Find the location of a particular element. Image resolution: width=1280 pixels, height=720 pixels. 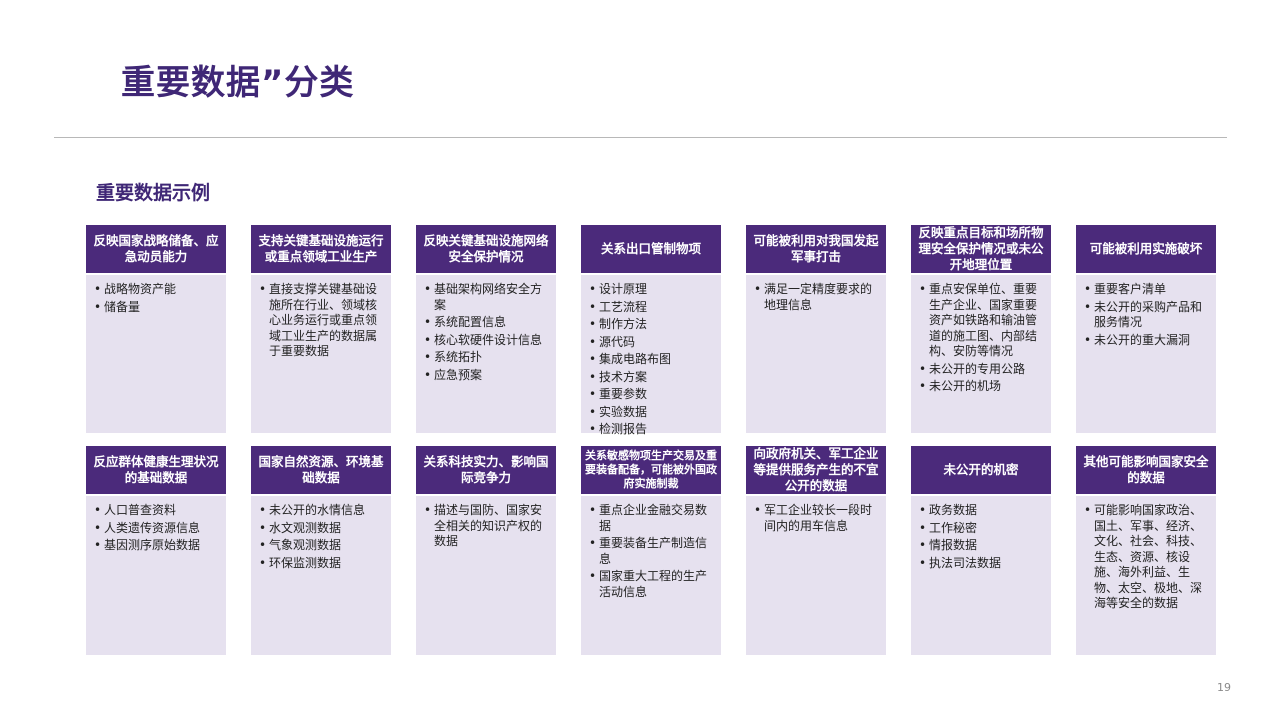

list-item: 重要客户清单 is located at coordinates (1147, 290).